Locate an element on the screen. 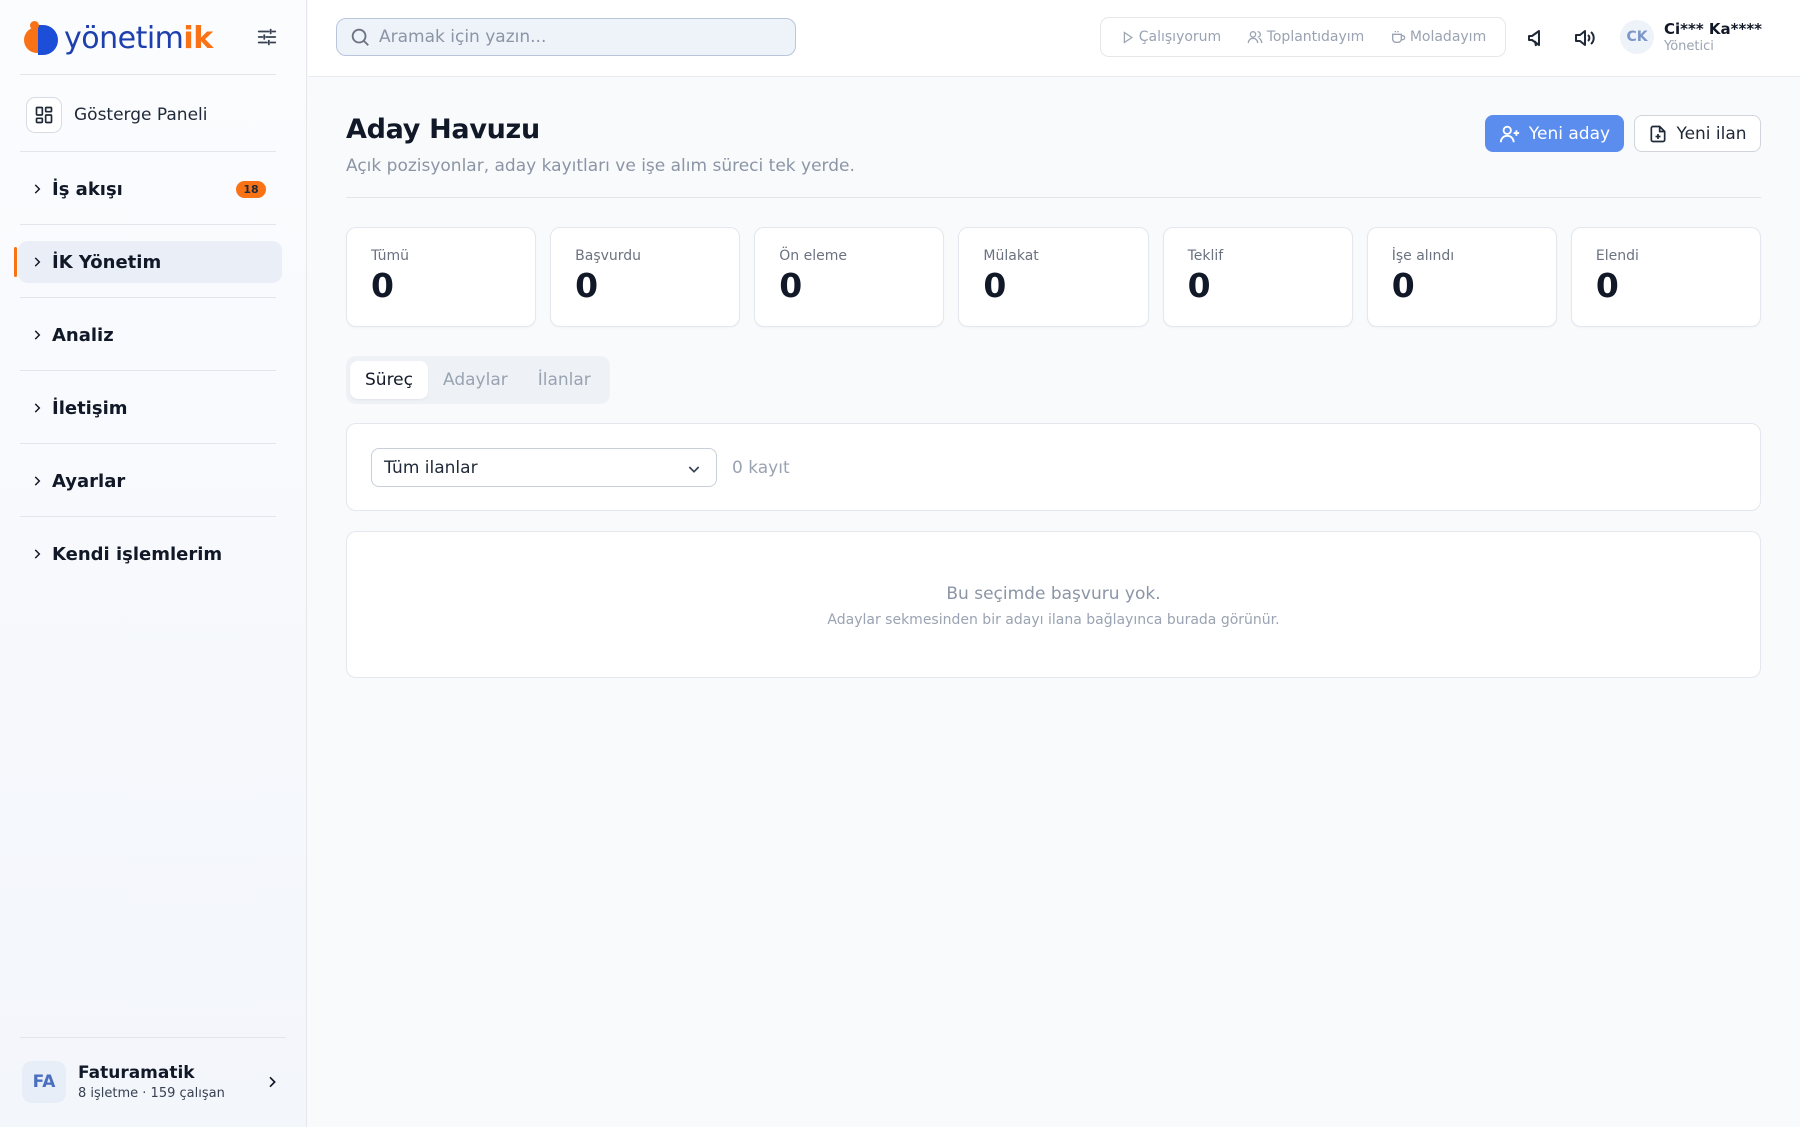 This screenshot has width=1800, height=1127. user-name: Ci*** Ka**** is located at coordinates (1713, 29).